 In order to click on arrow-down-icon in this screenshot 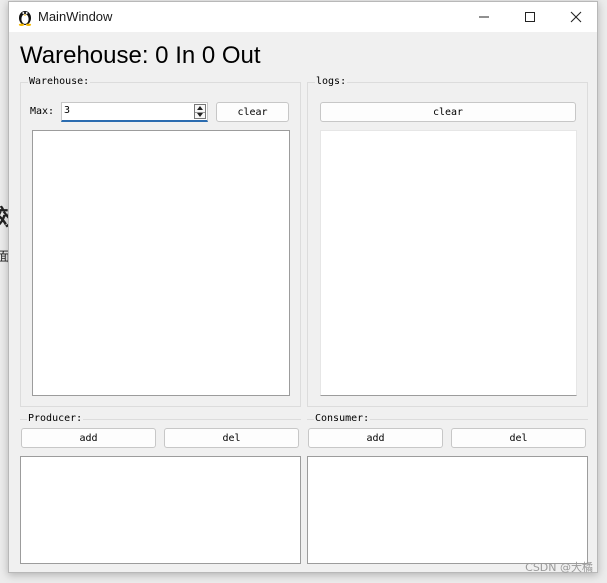, I will do `click(200, 114)`.